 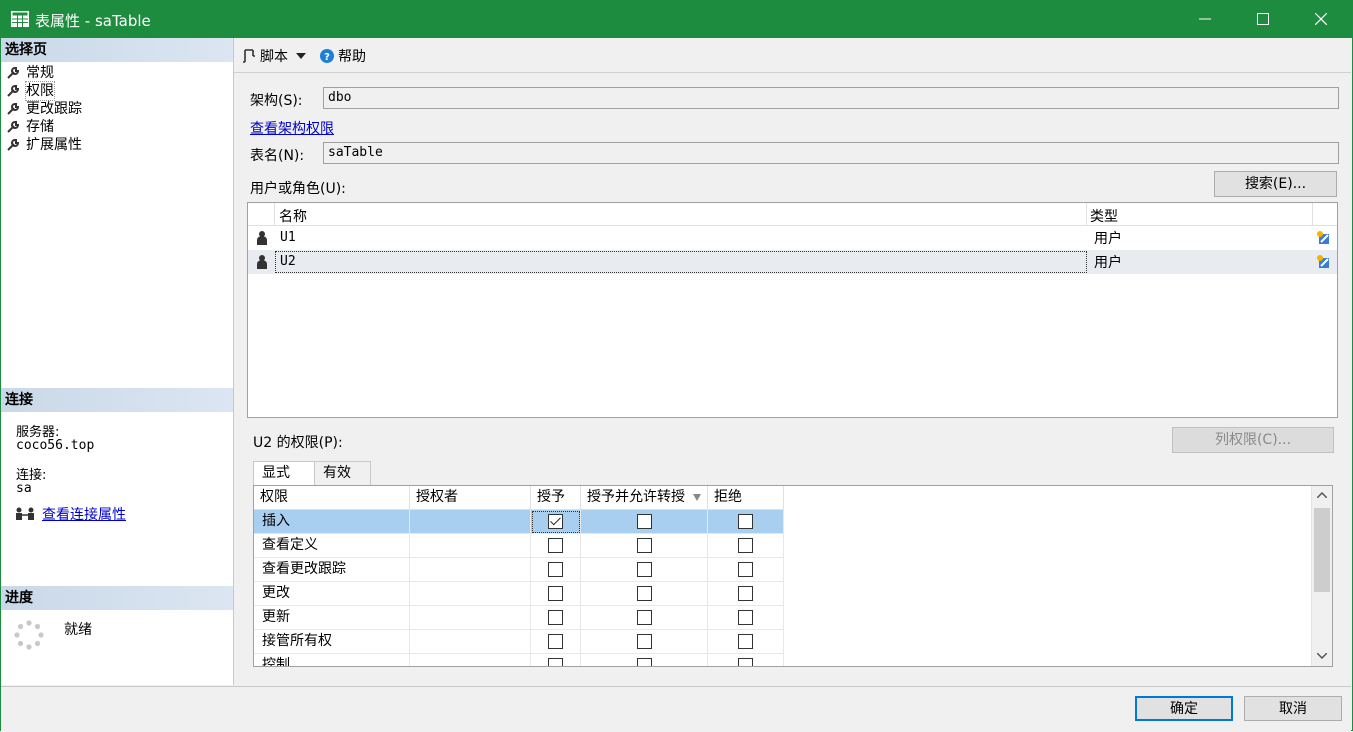 I want to click on filter-icon, so click(x=697, y=497).